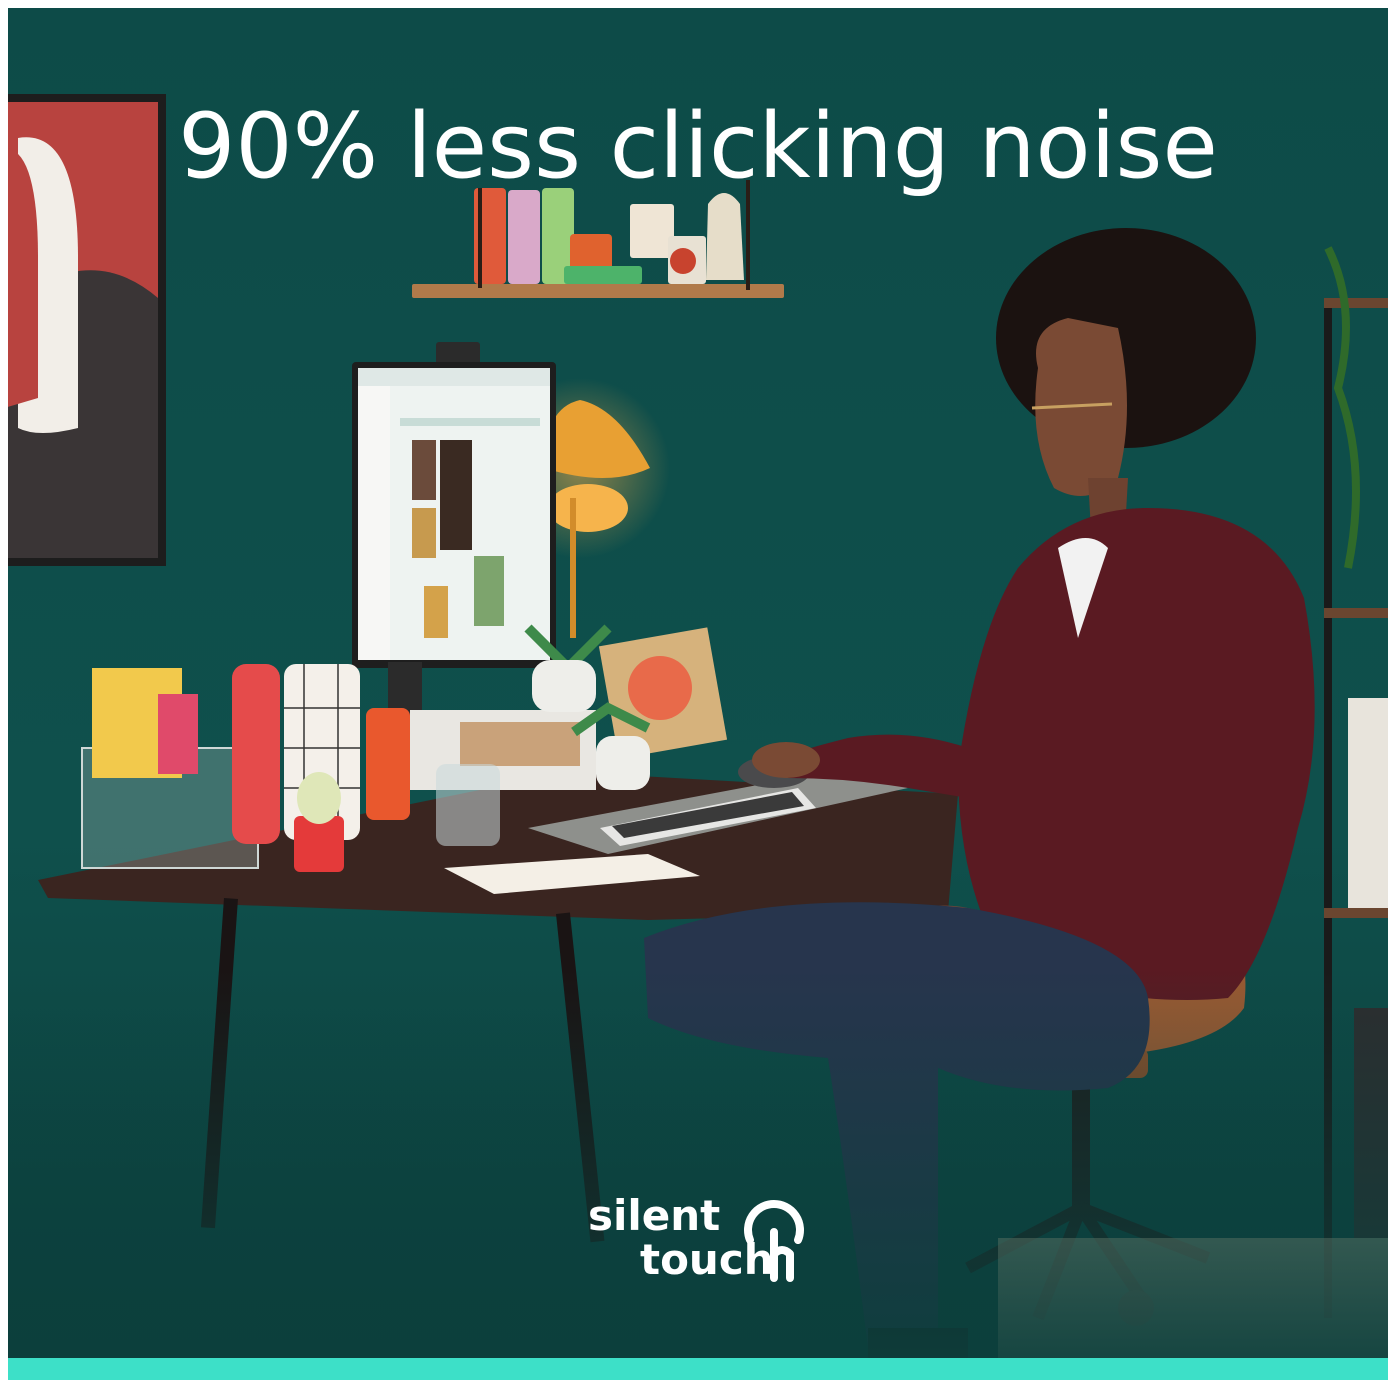  I want to click on logo-text-silent: silent, so click(654, 1215).